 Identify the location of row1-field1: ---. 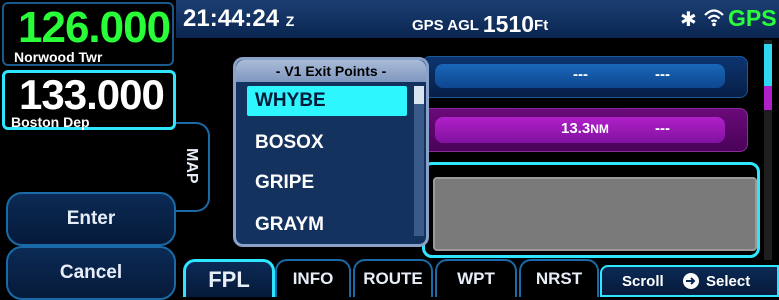
(580, 74).